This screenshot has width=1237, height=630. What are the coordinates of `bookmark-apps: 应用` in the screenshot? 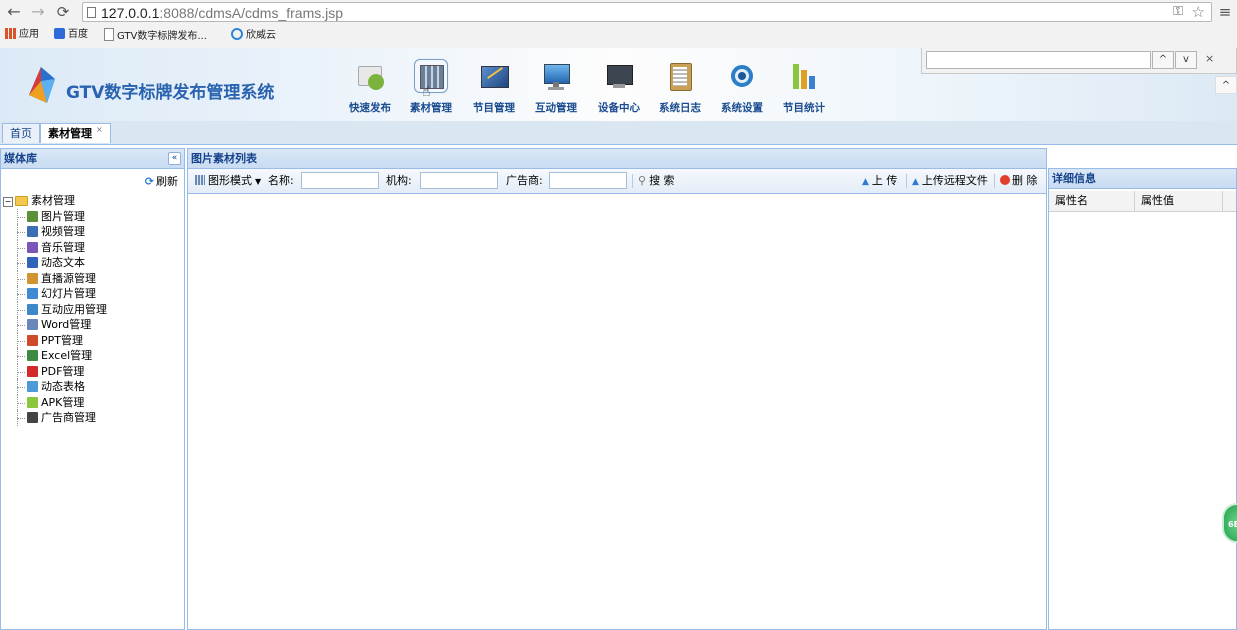 It's located at (22, 35).